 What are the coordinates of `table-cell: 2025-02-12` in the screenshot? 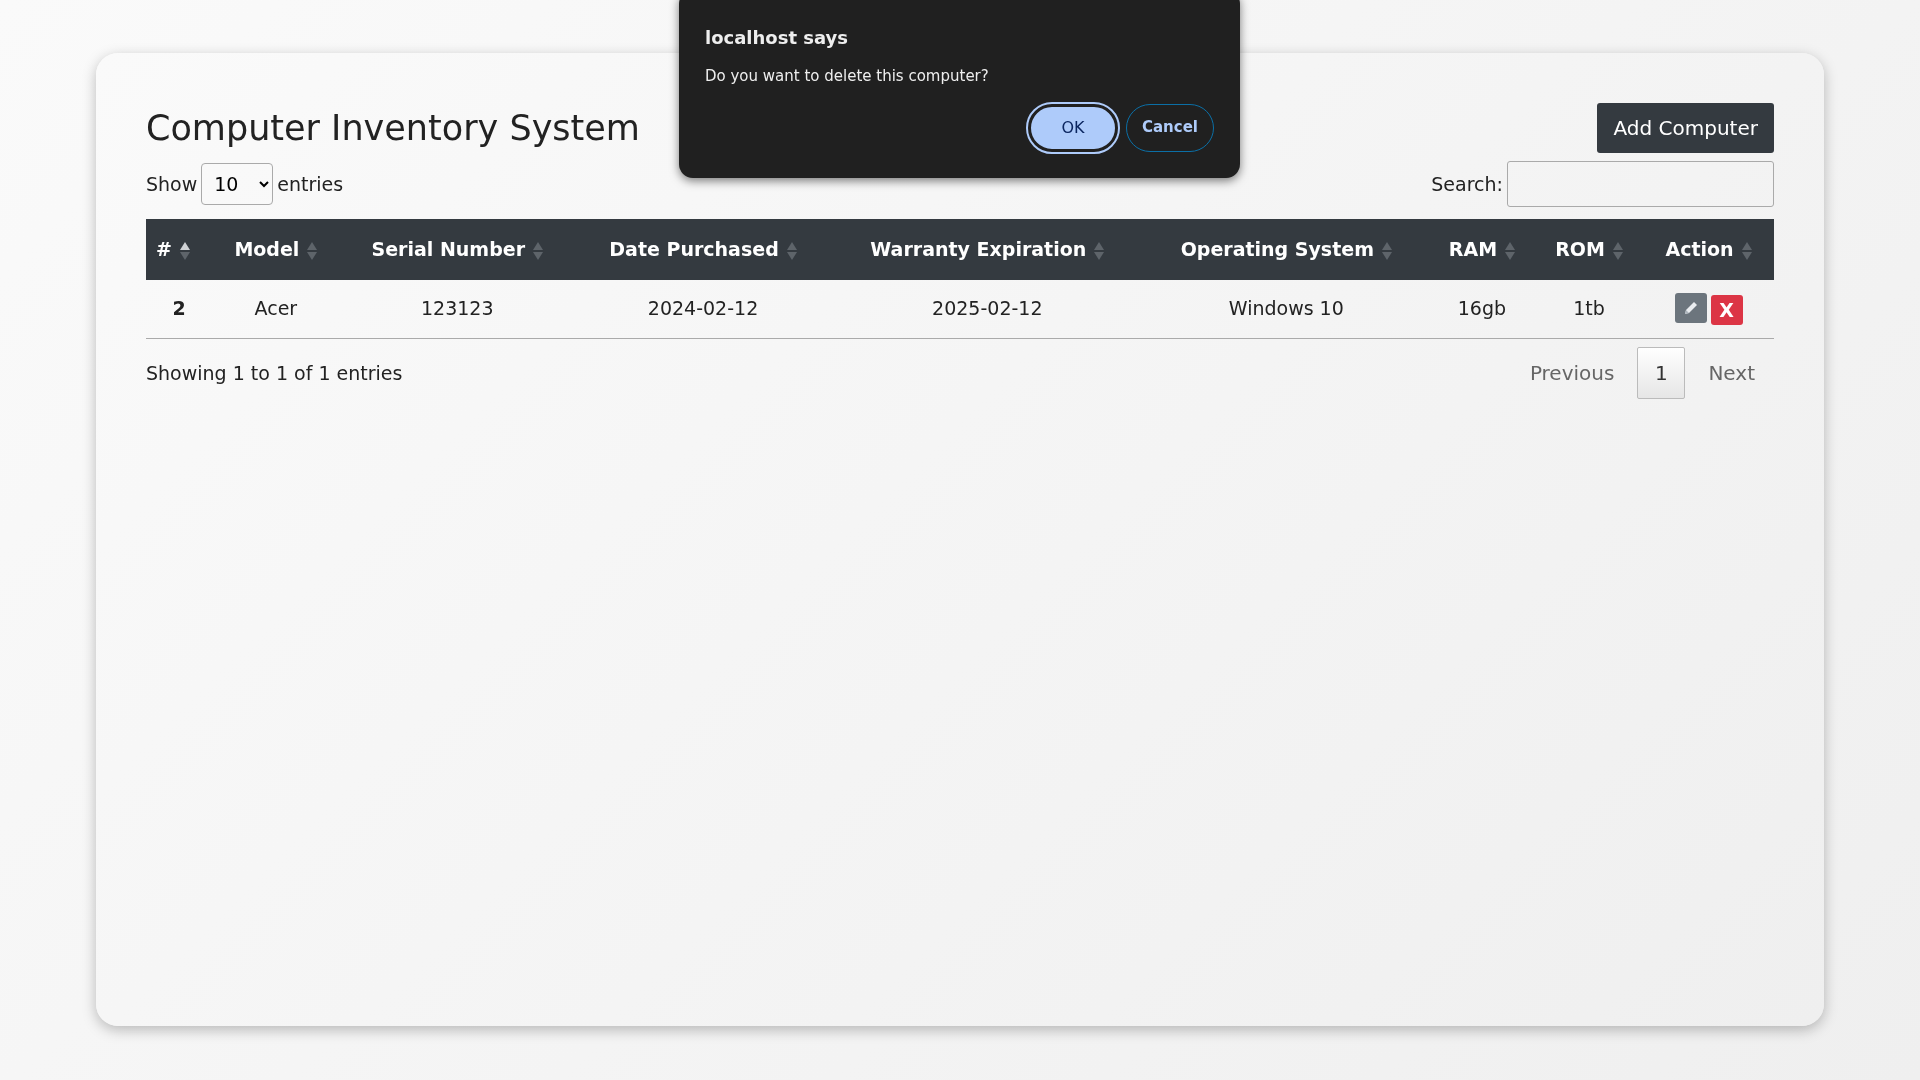 It's located at (987, 309).